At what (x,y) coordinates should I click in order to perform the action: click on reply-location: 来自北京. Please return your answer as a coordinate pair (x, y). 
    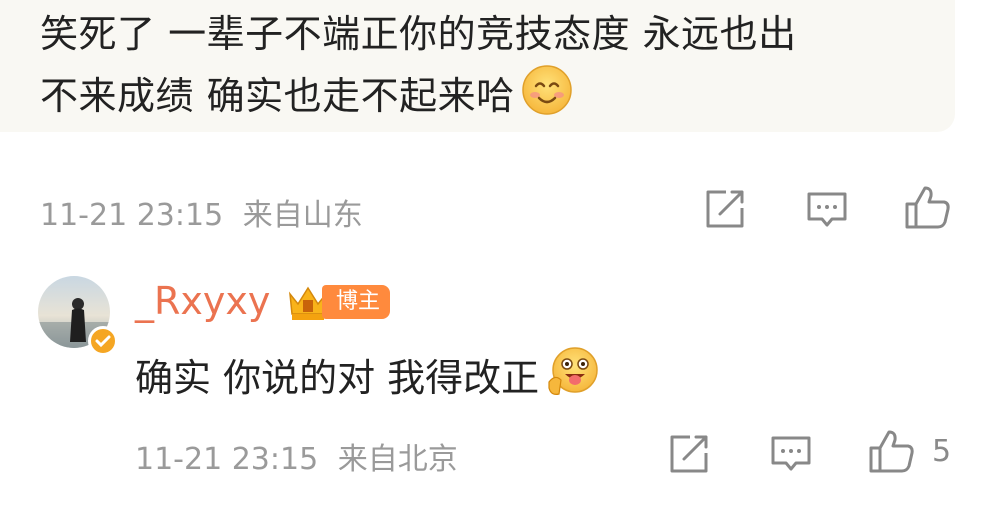
    Looking at the image, I should click on (397, 459).